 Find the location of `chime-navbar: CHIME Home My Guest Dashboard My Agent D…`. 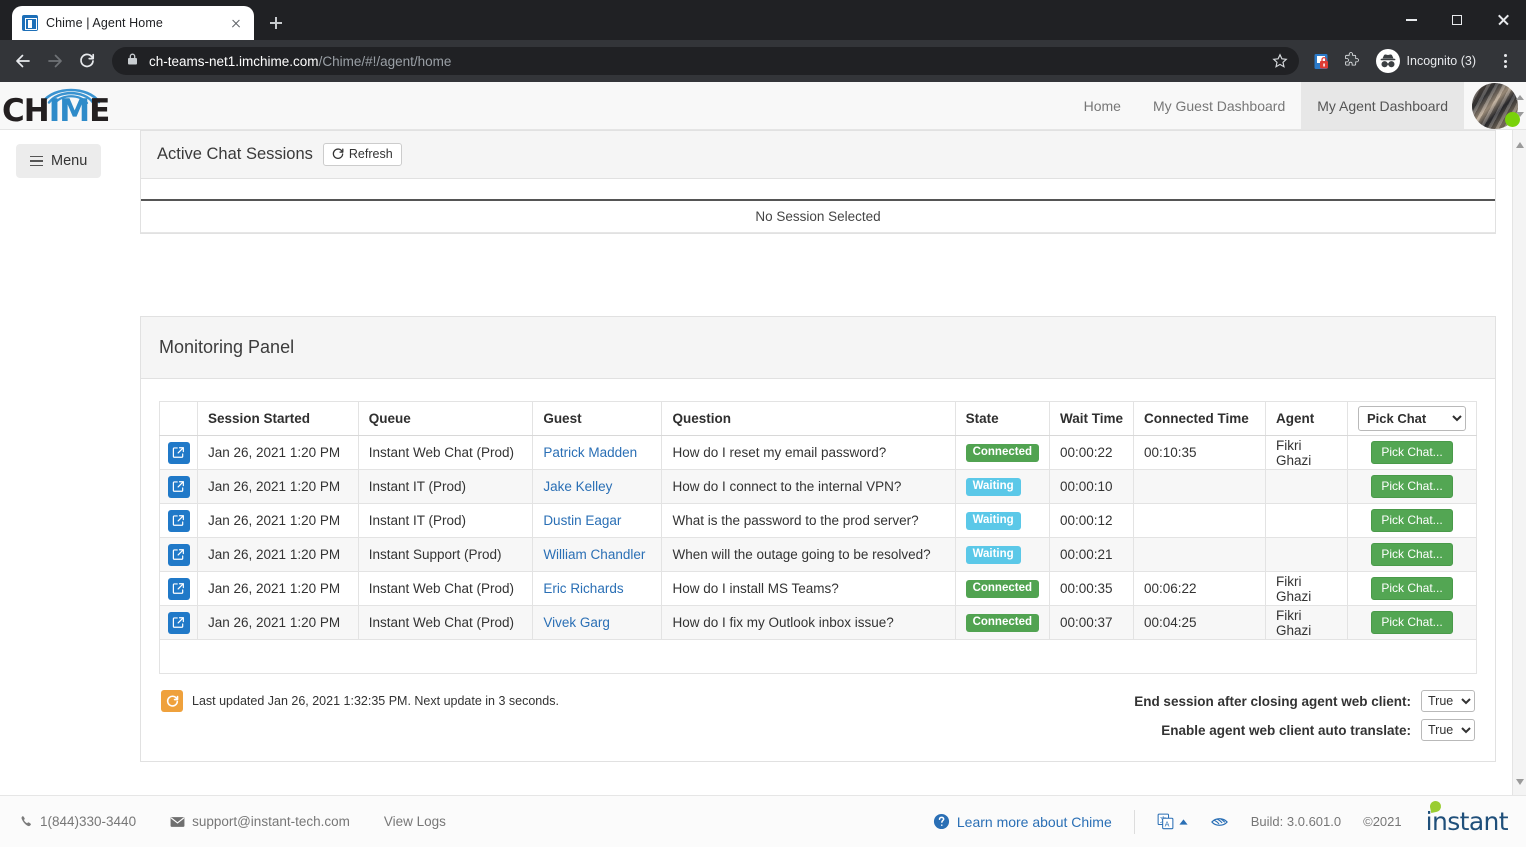

chime-navbar: CHIME Home My Guest Dashboard My Agent D… is located at coordinates (763, 106).